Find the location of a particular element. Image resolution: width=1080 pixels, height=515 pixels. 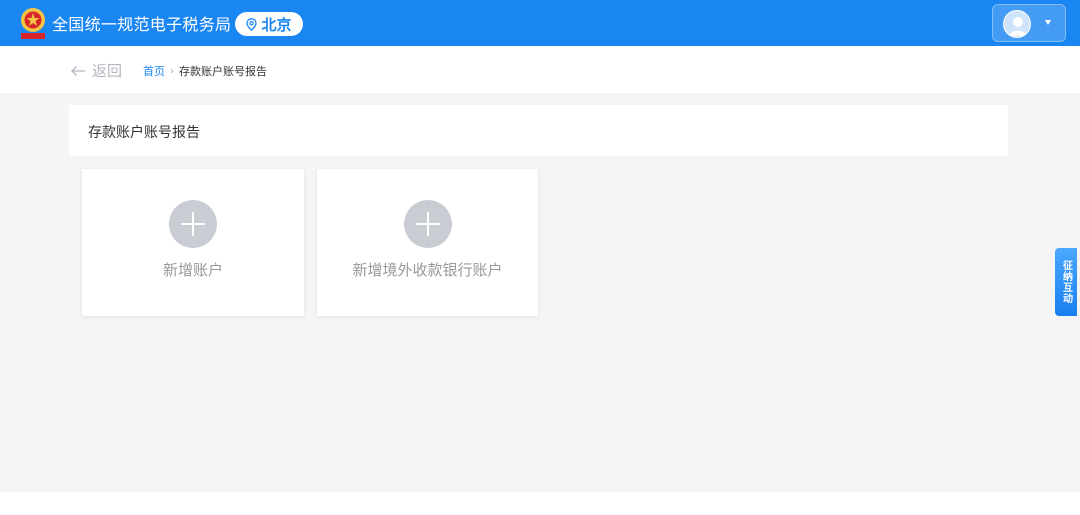

location-selector: 北京 is located at coordinates (269, 24).